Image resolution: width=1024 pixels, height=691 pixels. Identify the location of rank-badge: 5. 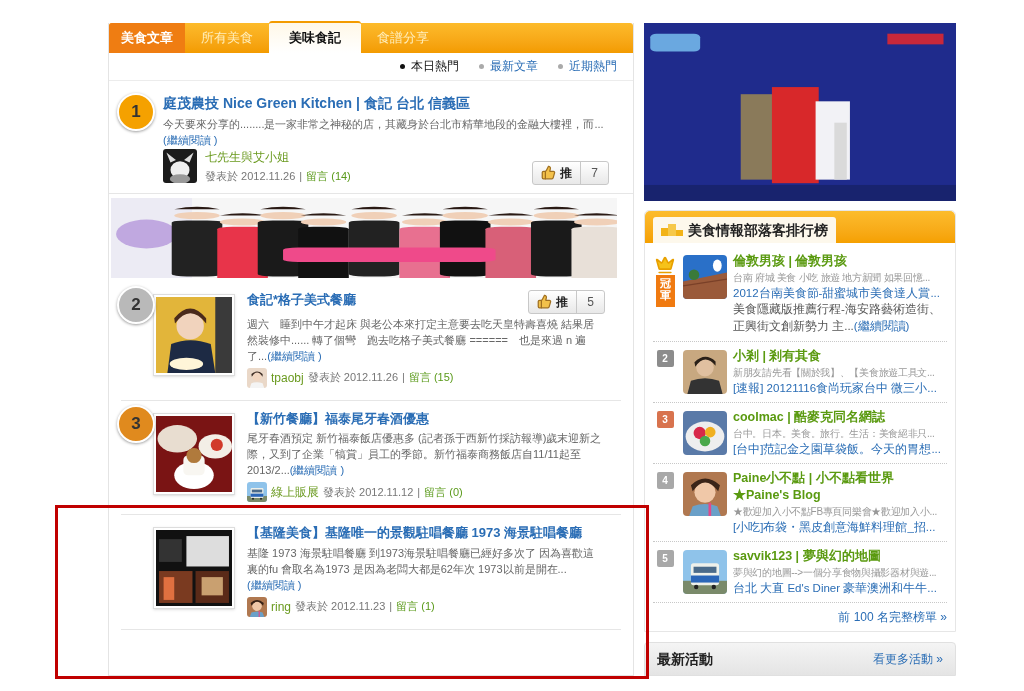
(665, 558).